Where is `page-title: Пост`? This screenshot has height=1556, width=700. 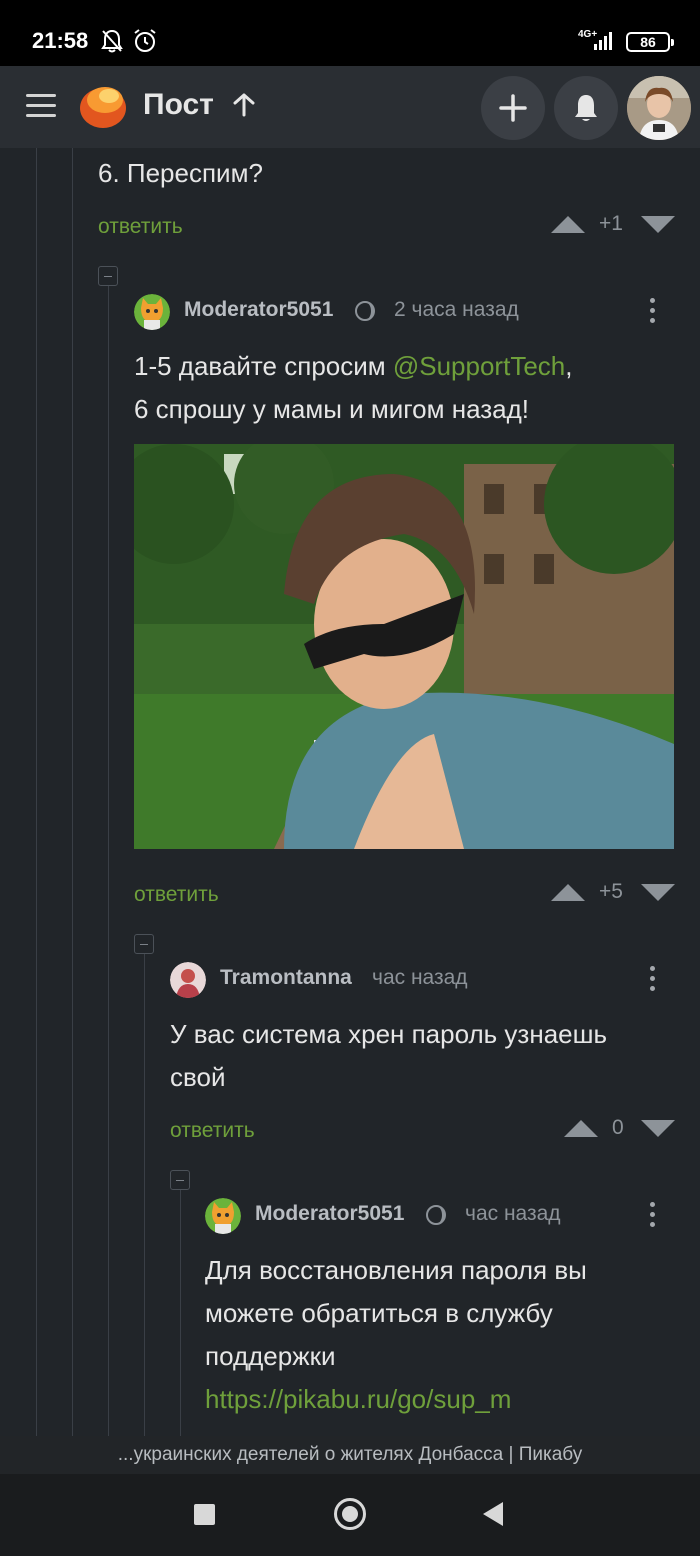
page-title: Пост is located at coordinates (178, 104).